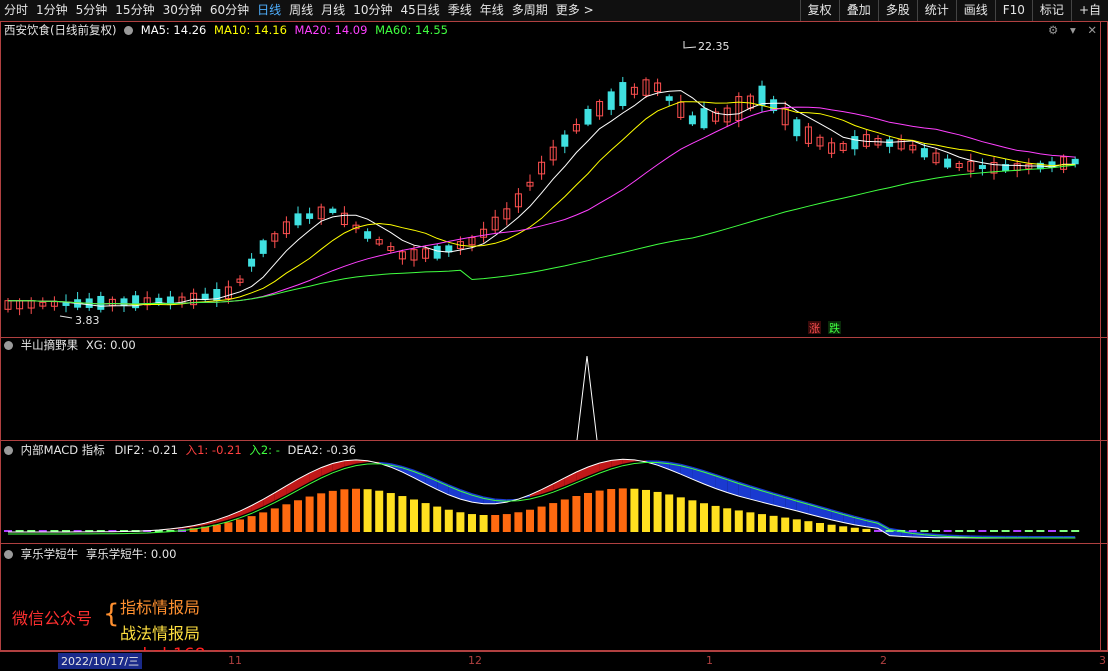  Describe the element at coordinates (331, 30) in the screenshot. I see `ma20-value: MA20: 14.09` at that location.